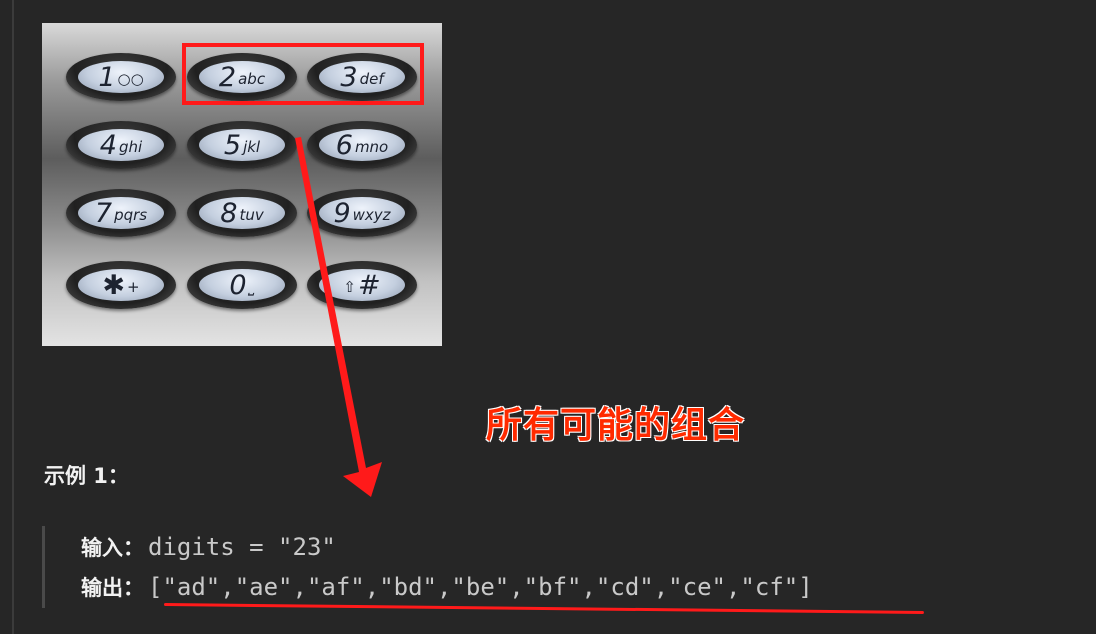 The image size is (1096, 634). I want to click on input-label: 输入：, so click(112, 548).